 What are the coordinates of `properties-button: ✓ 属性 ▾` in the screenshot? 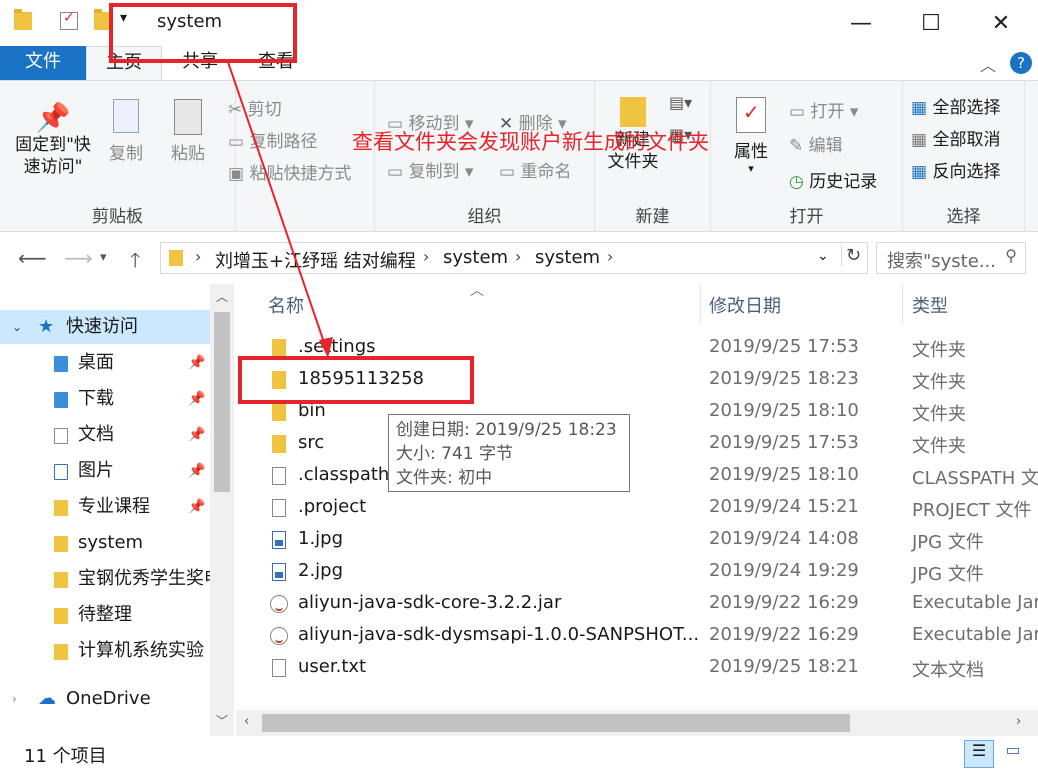 It's located at (751, 136).